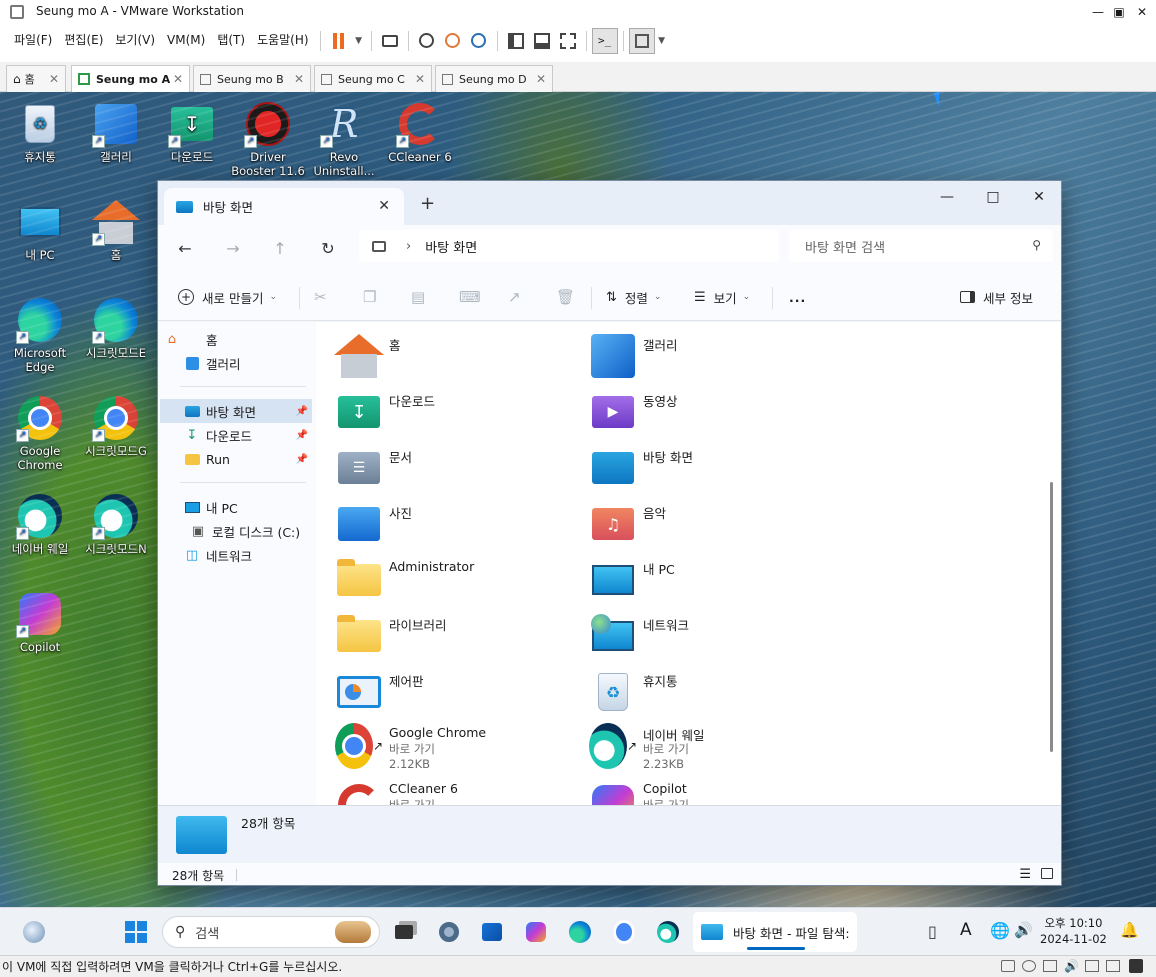 The height and width of the screenshot is (977, 1156). Describe the element at coordinates (116, 524) in the screenshot. I see `desktop-icon-whale-private: ↗ 시크릿모드N` at that location.